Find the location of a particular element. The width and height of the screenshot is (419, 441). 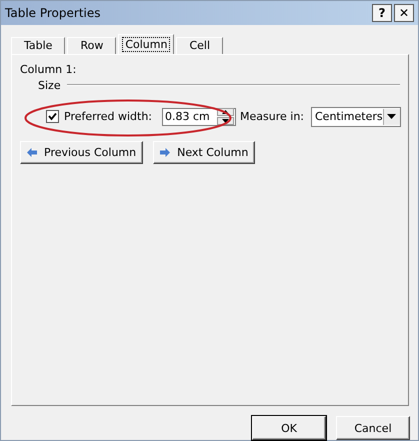

measure-in-label: Measure in: is located at coordinates (272, 117).